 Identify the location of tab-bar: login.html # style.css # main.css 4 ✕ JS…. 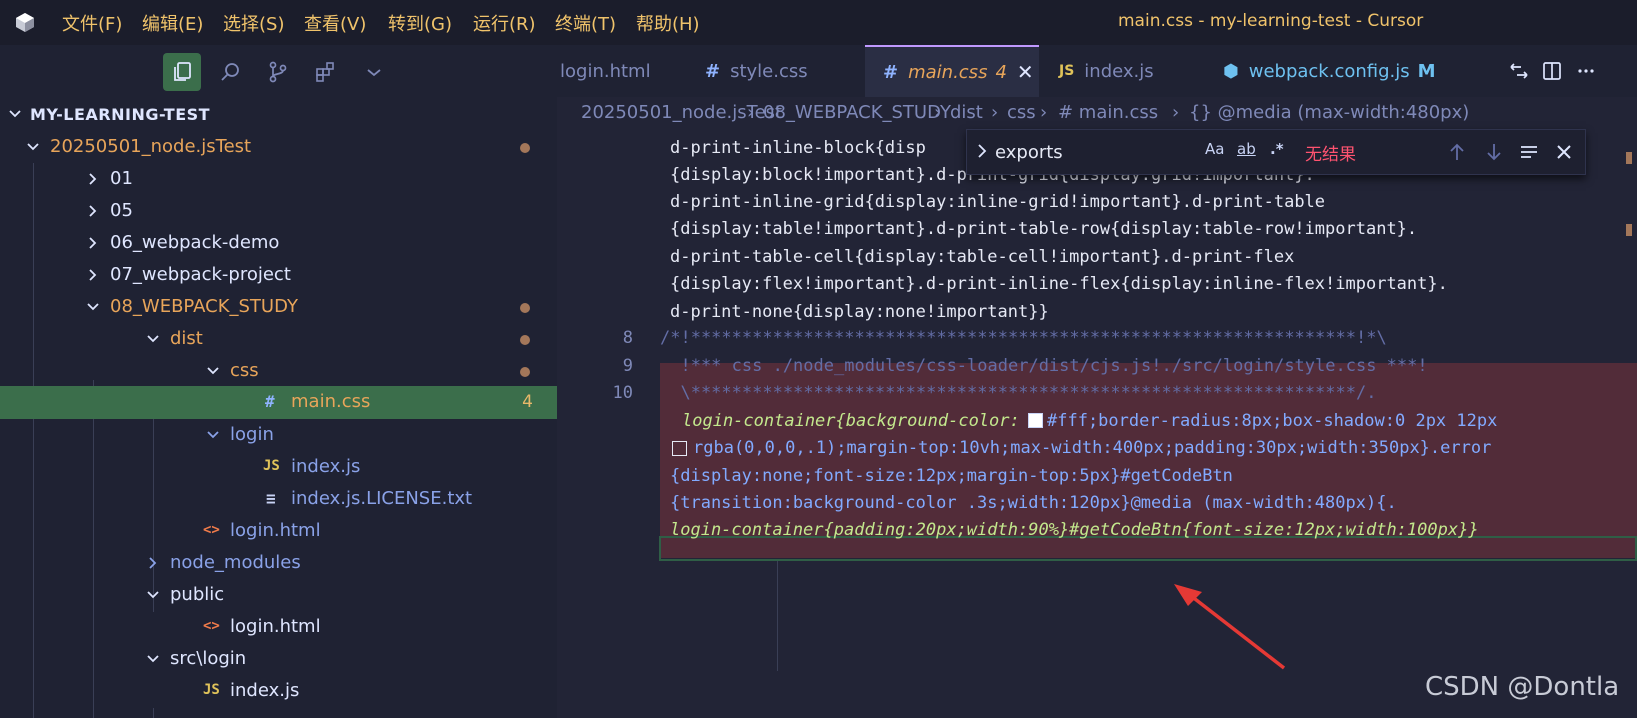
(1097, 71).